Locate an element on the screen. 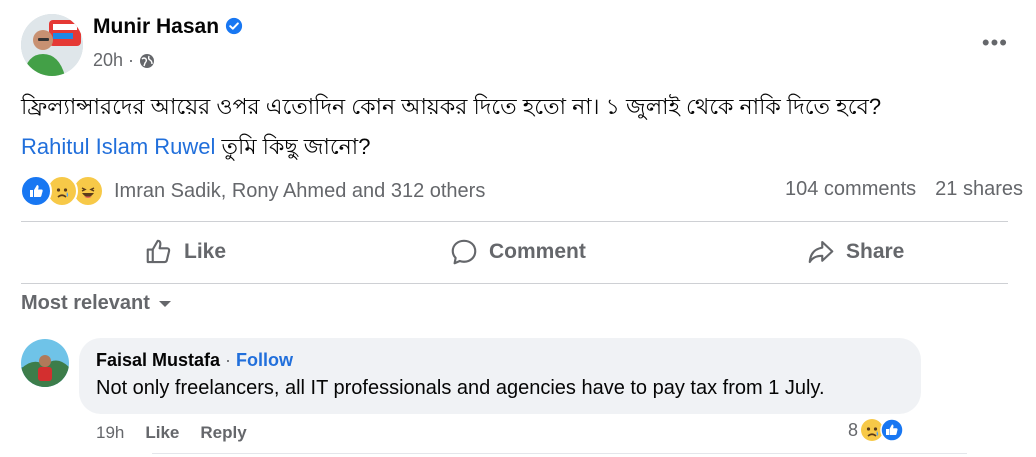  commenter-avatar is located at coordinates (45, 363).